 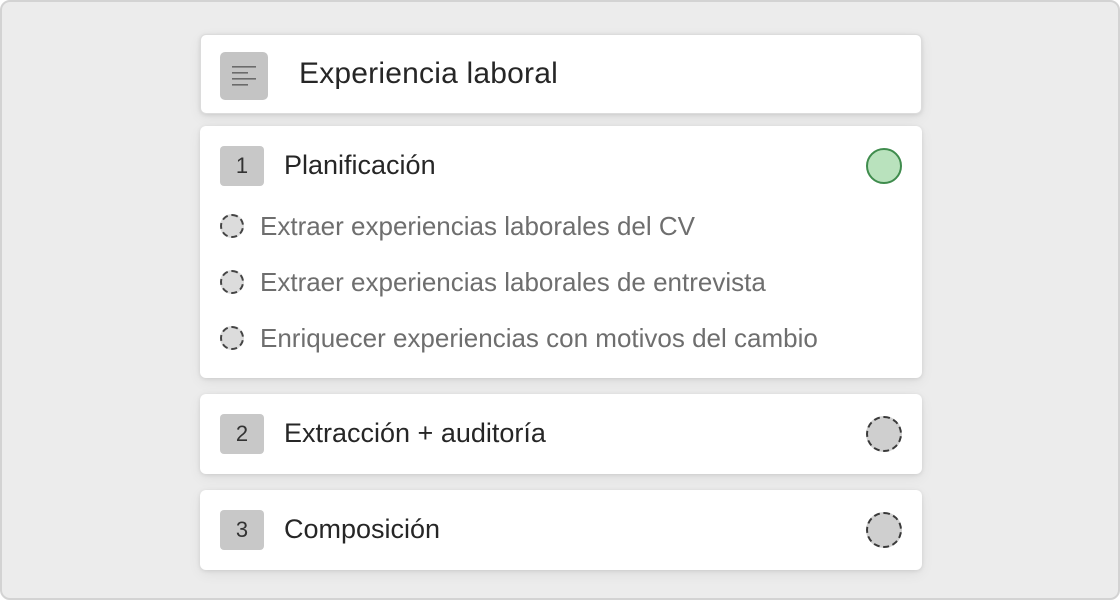 What do you see at coordinates (242, 166) in the screenshot?
I see `stage-number-badge: 1` at bounding box center [242, 166].